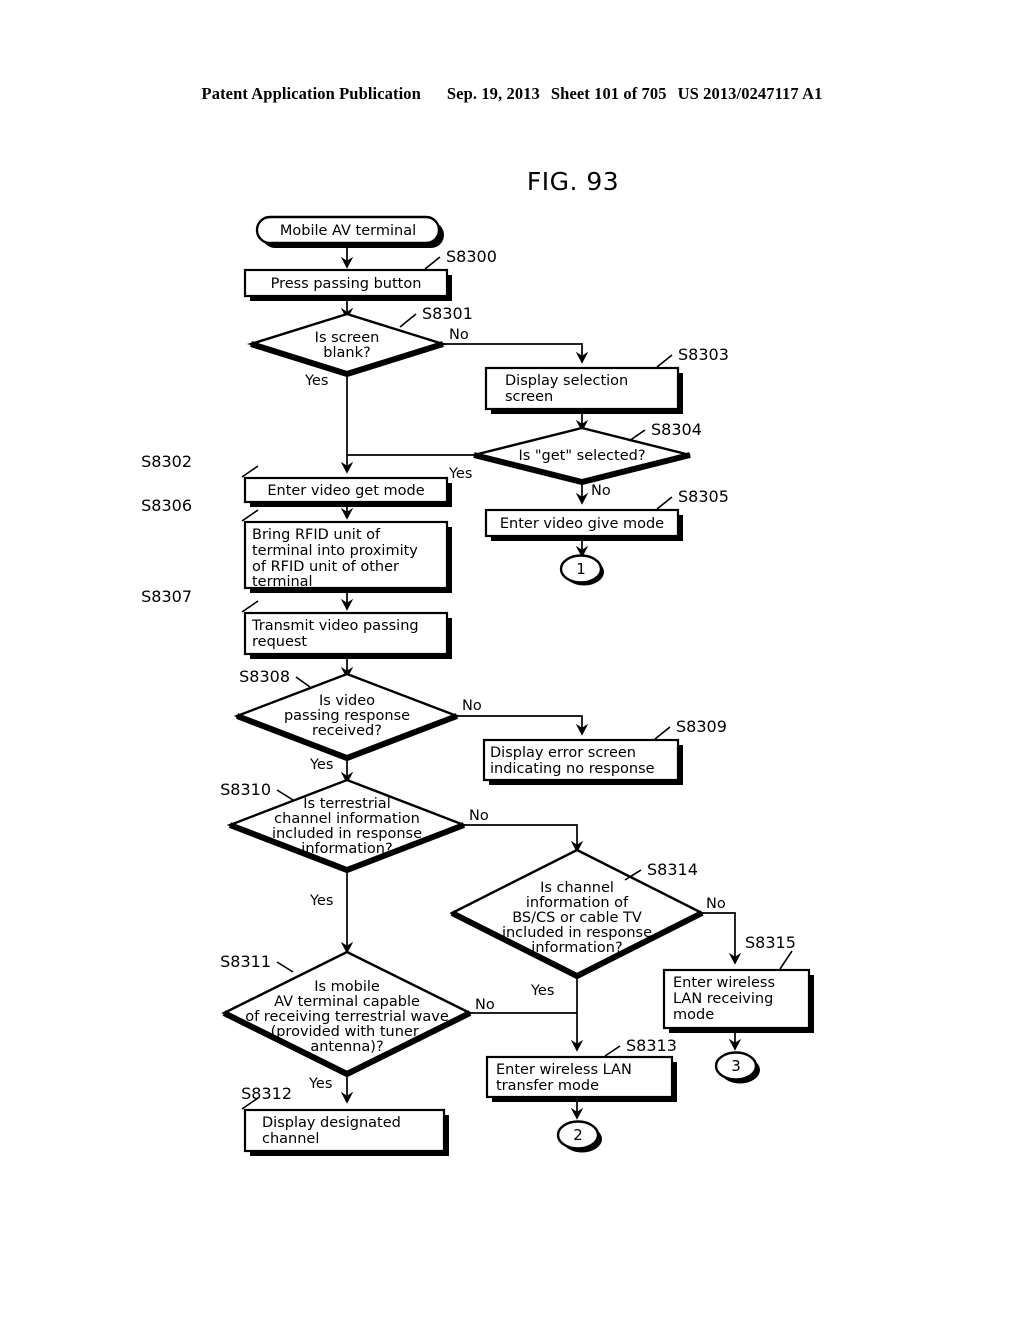  Describe the element at coordinates (347, 1002) in the screenshot. I see `decision-s8311-line2: AV terminal capable` at that location.